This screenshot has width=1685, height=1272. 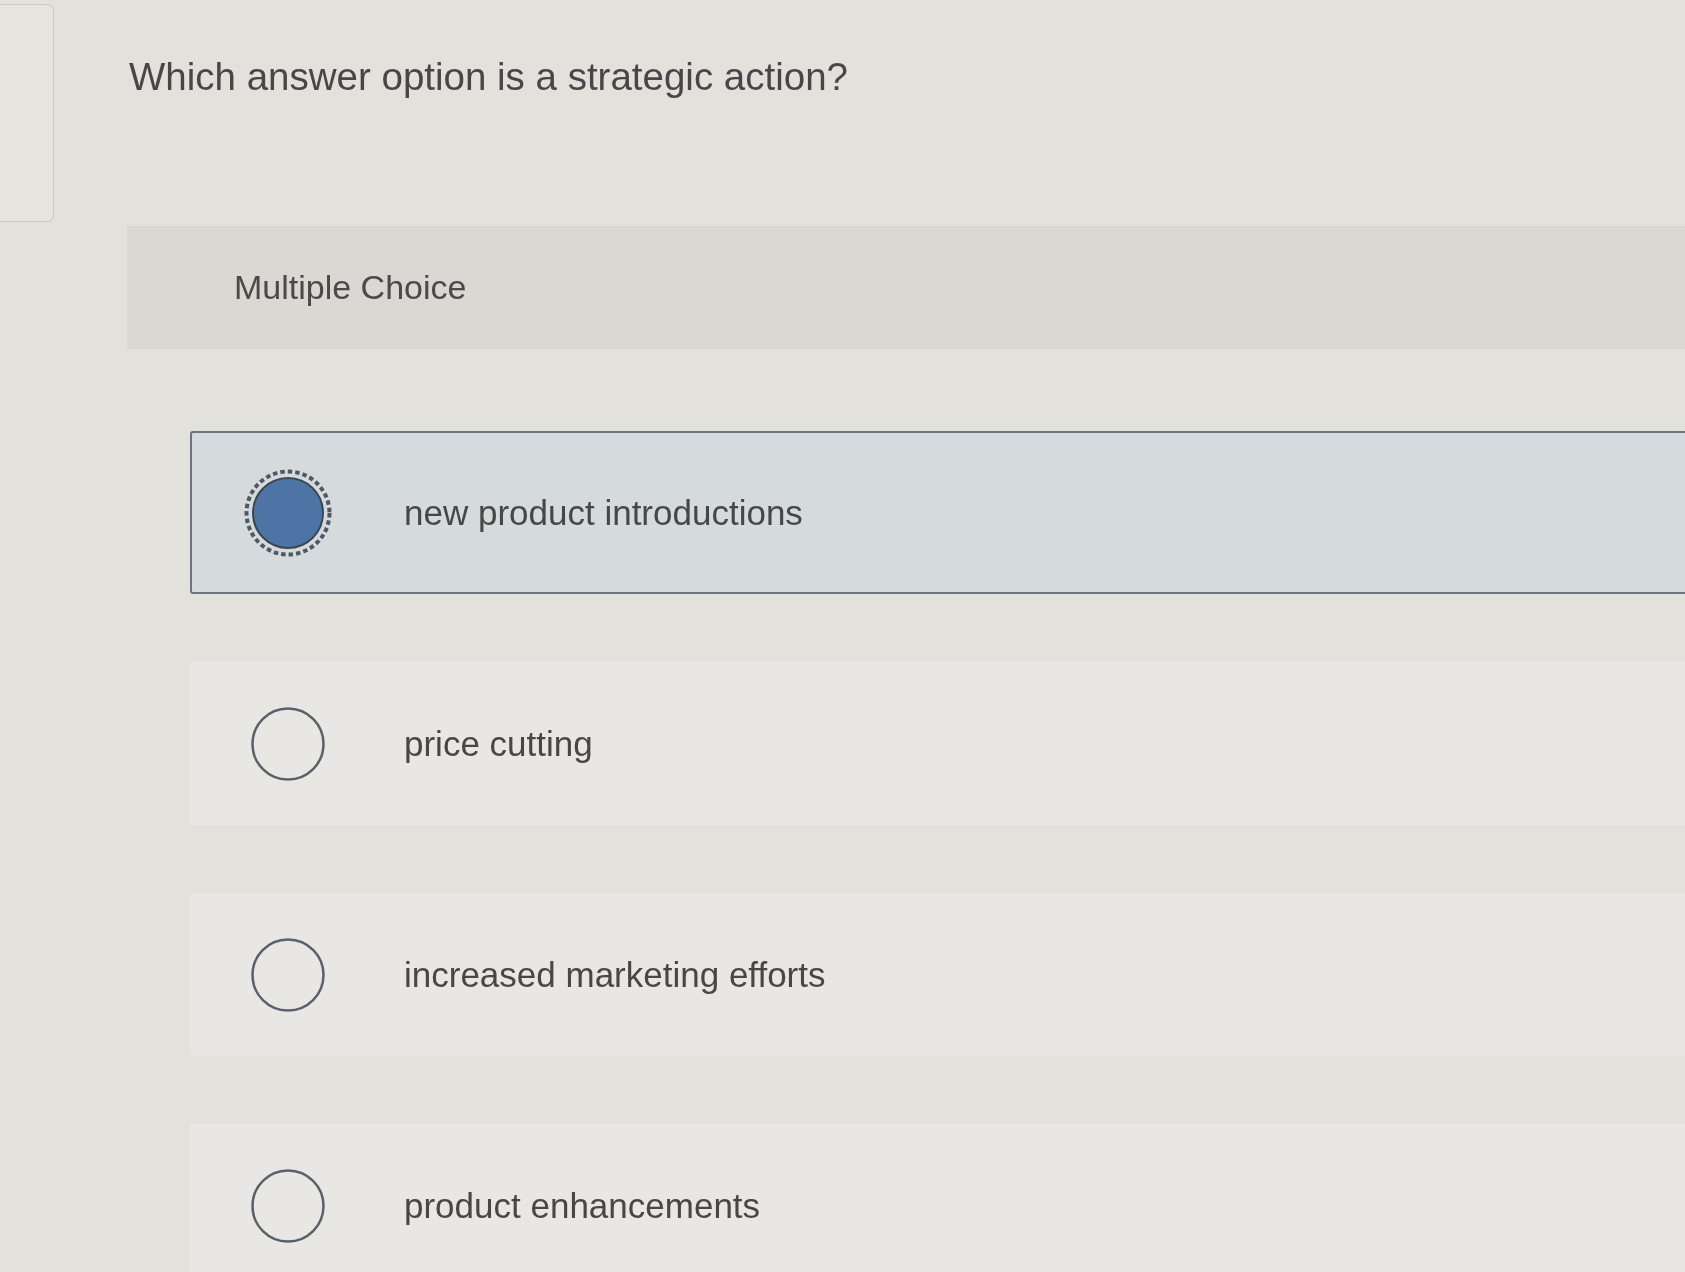 What do you see at coordinates (937, 743) in the screenshot?
I see `answer-option: price cutting` at bounding box center [937, 743].